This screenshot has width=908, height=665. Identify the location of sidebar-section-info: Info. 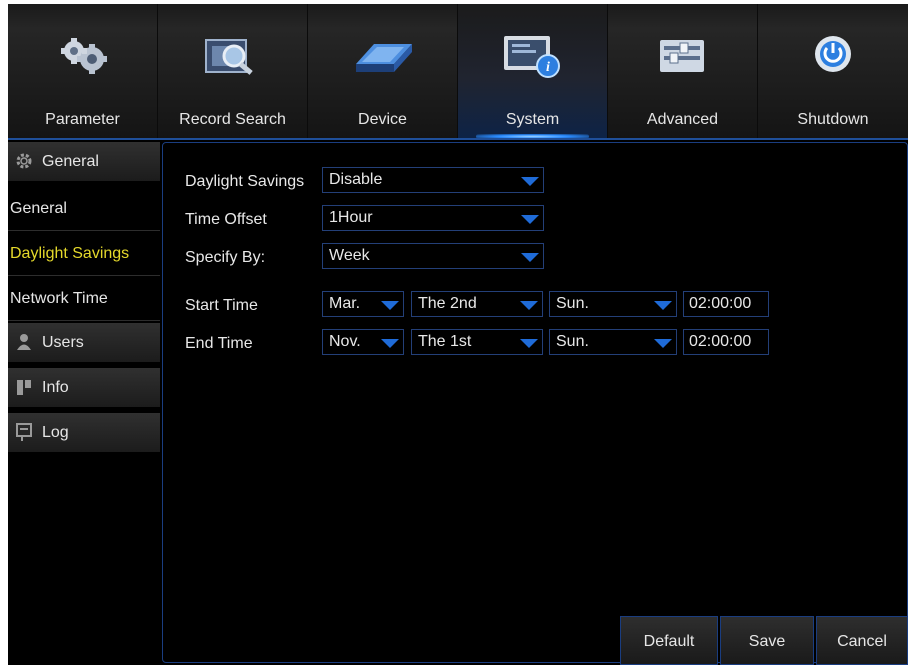
(84, 388).